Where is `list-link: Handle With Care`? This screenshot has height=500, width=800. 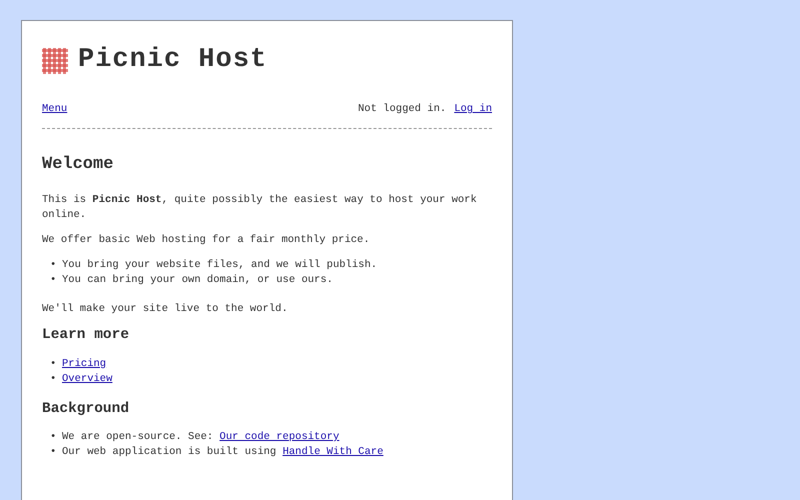 list-link: Handle With Care is located at coordinates (333, 452).